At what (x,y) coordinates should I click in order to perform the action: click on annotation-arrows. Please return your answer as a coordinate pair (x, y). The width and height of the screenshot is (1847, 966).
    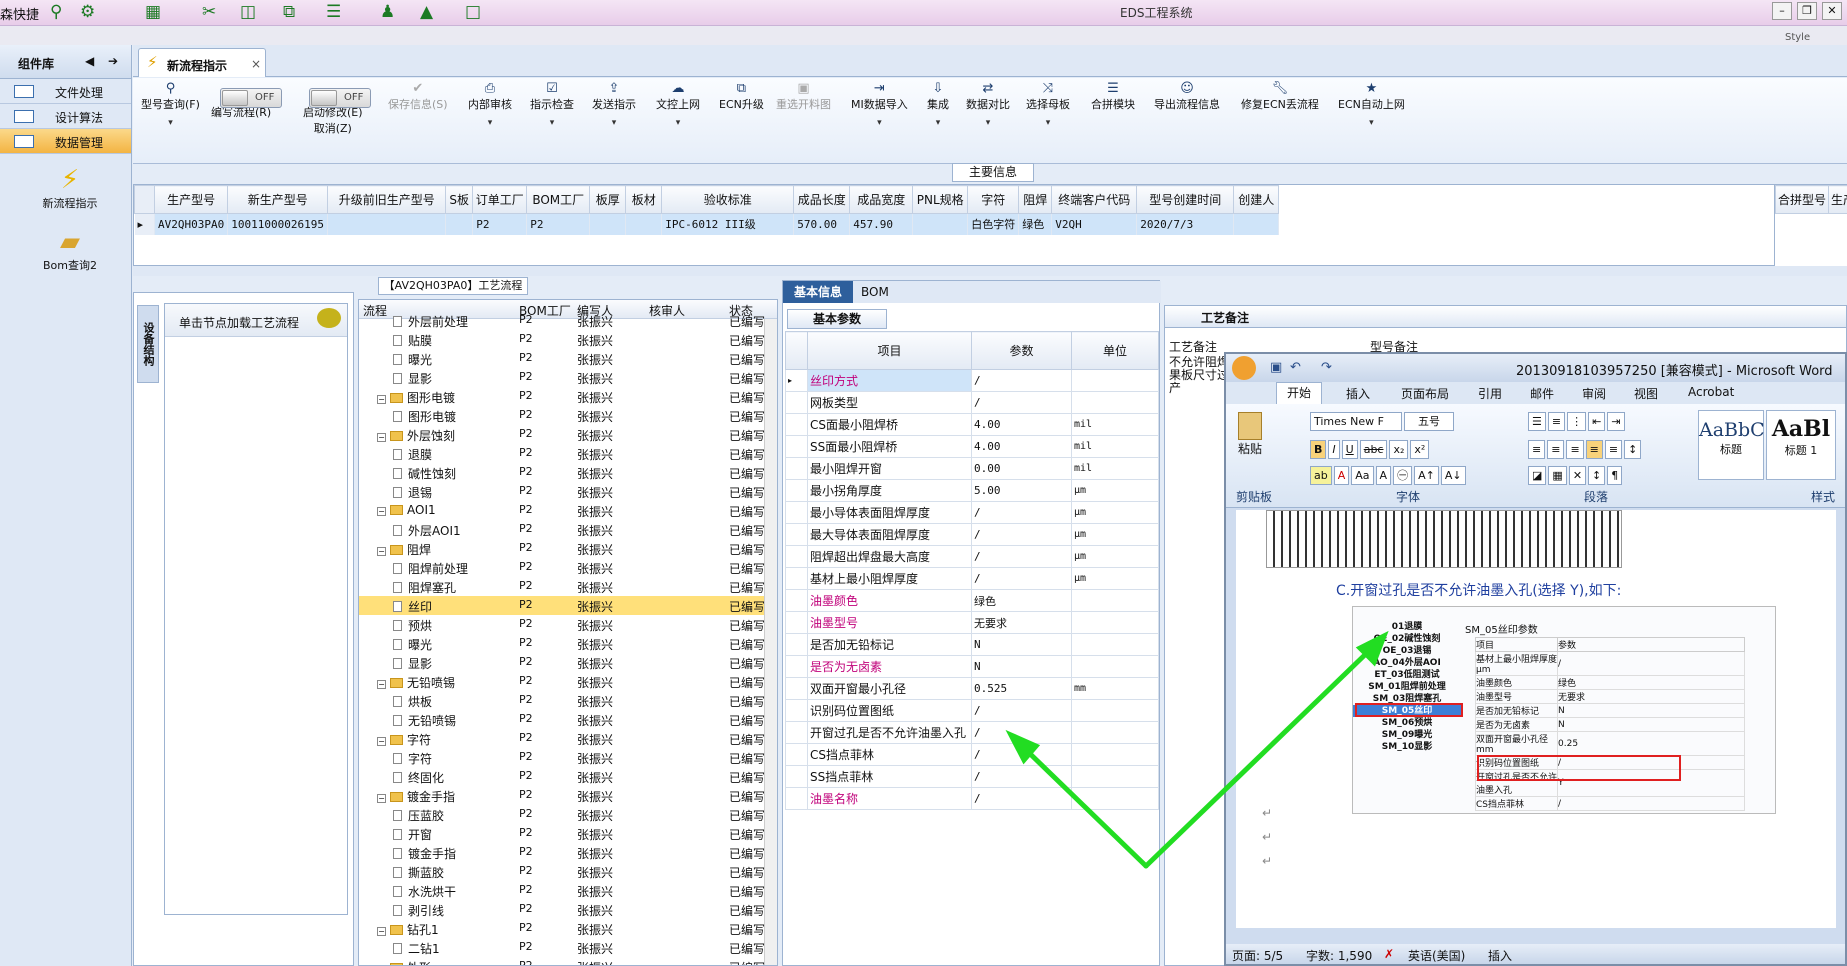
    Looking at the image, I should click on (1197, 749).